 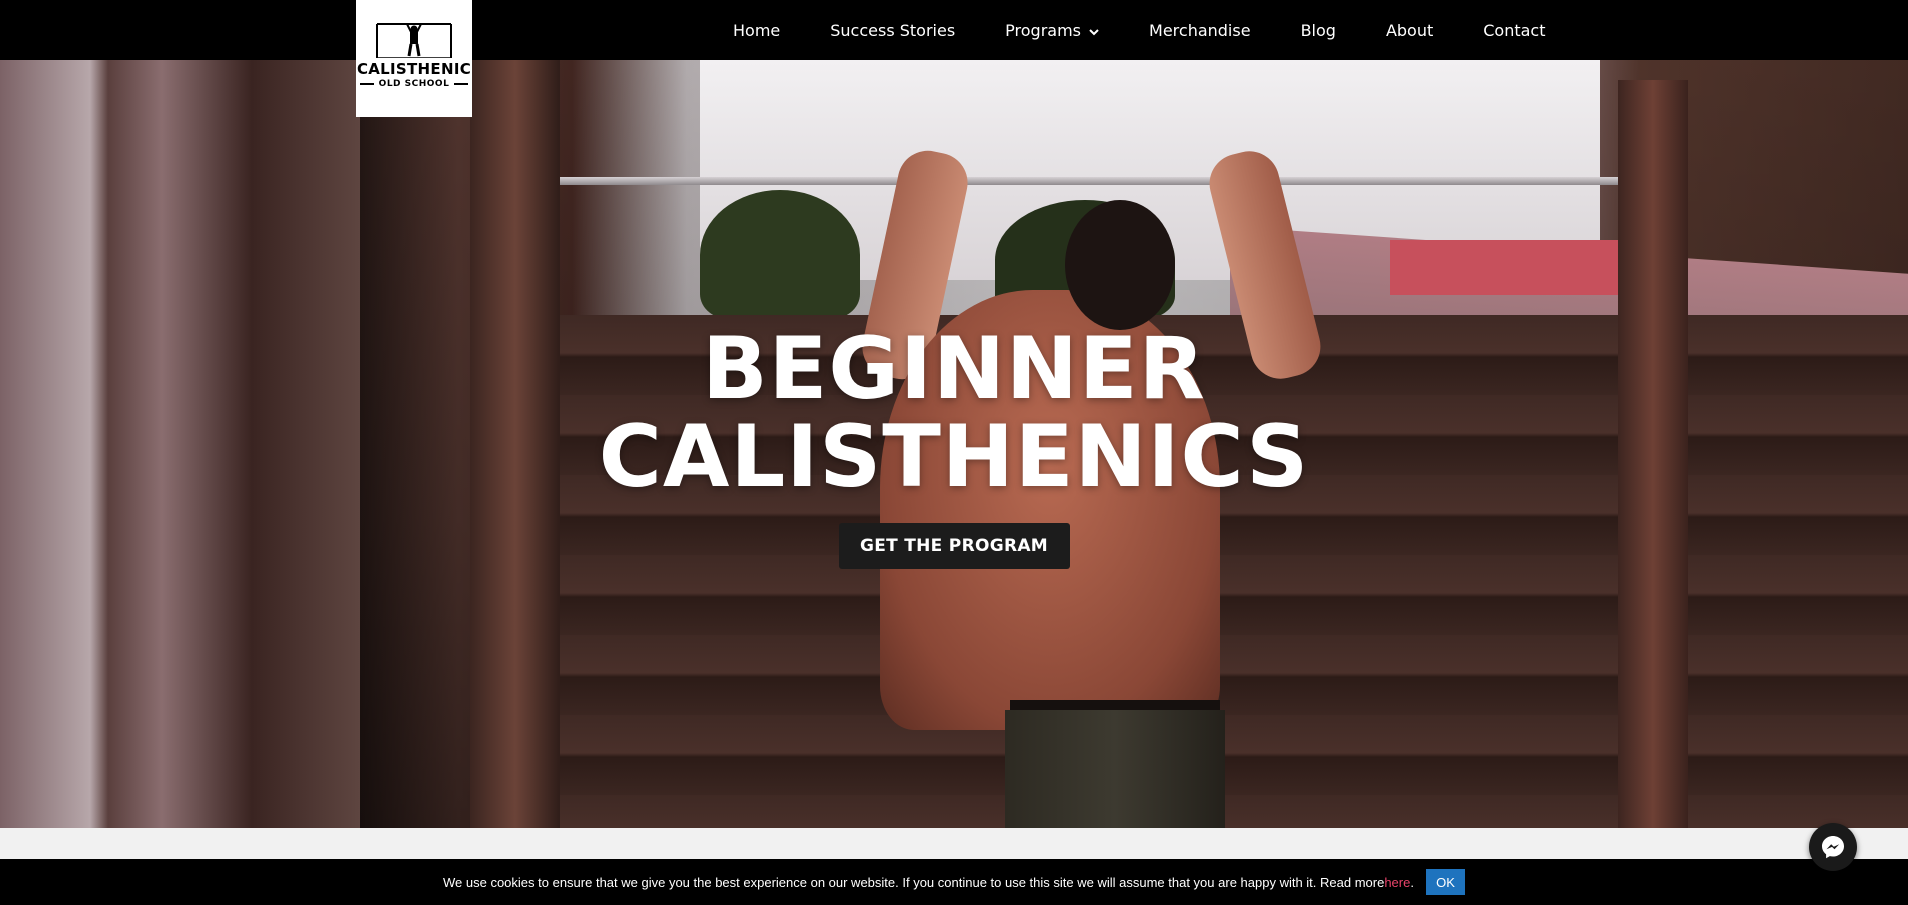 I want to click on section-divider, so click(x=954, y=844).